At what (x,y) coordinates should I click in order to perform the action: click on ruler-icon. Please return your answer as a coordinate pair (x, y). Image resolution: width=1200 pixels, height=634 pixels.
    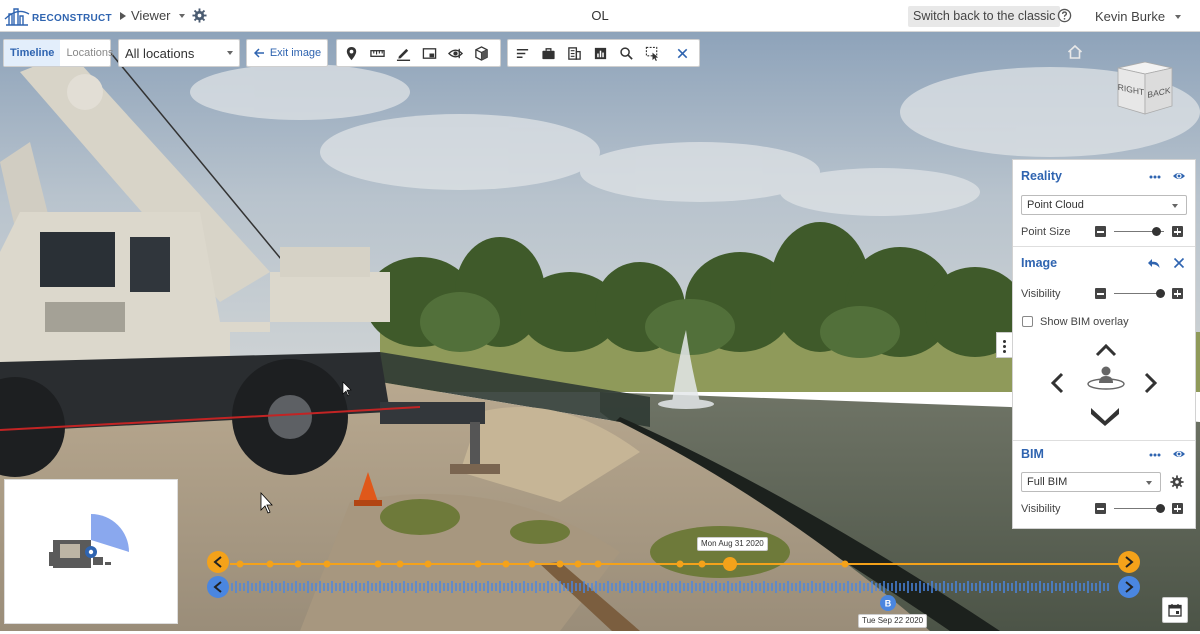
    Looking at the image, I should click on (377, 53).